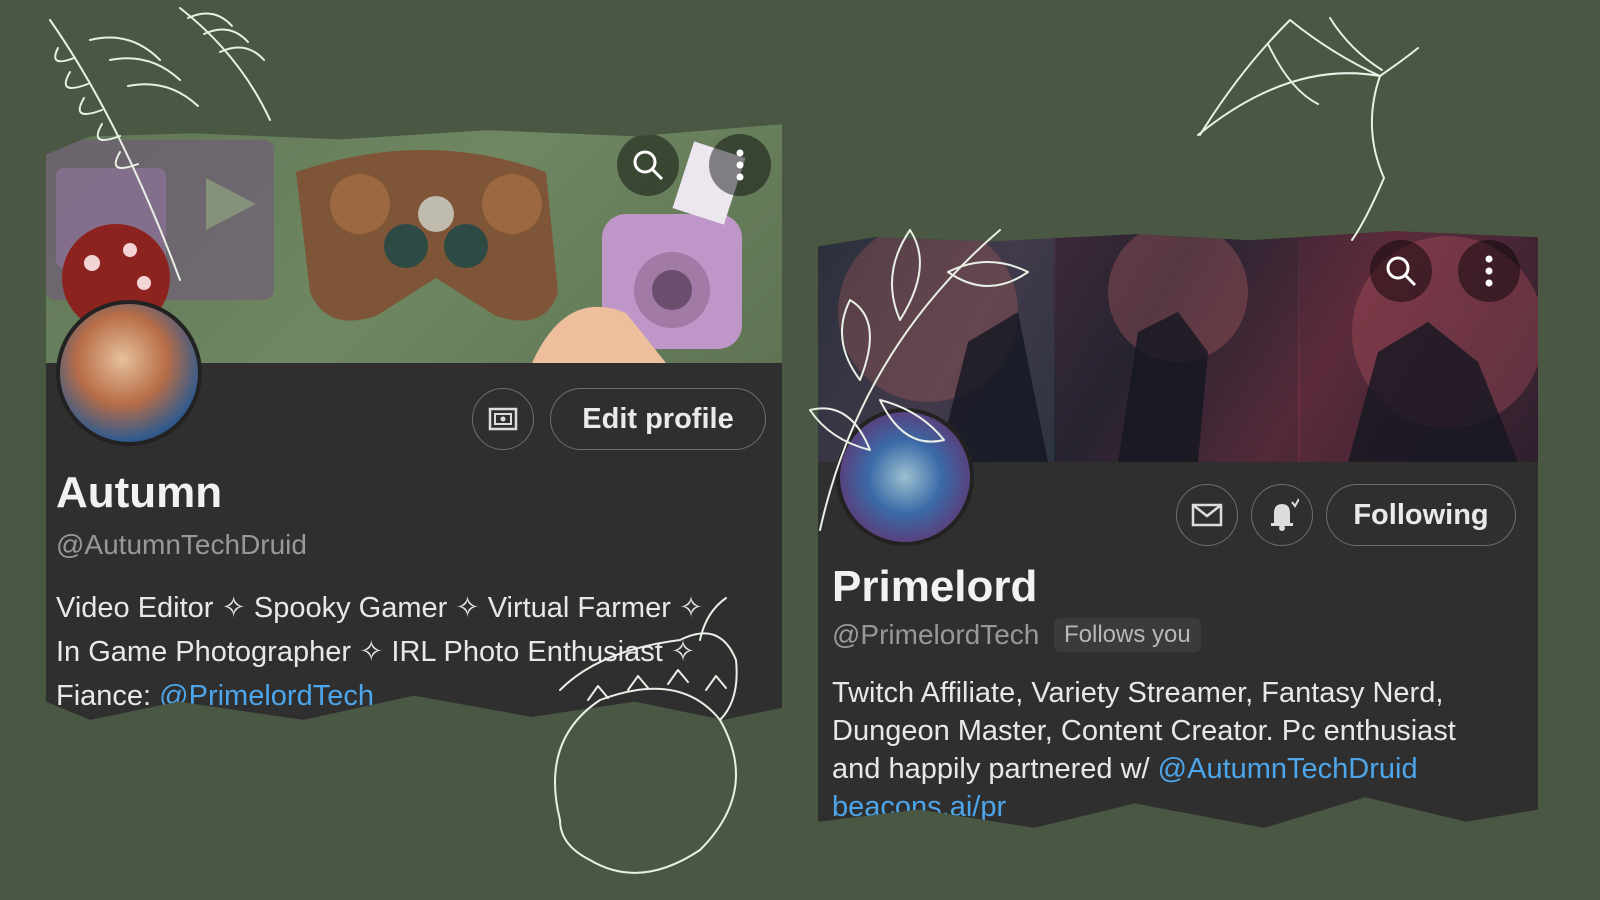 The height and width of the screenshot is (900, 1600). I want to click on edit-profile-button: Edit profile, so click(658, 419).